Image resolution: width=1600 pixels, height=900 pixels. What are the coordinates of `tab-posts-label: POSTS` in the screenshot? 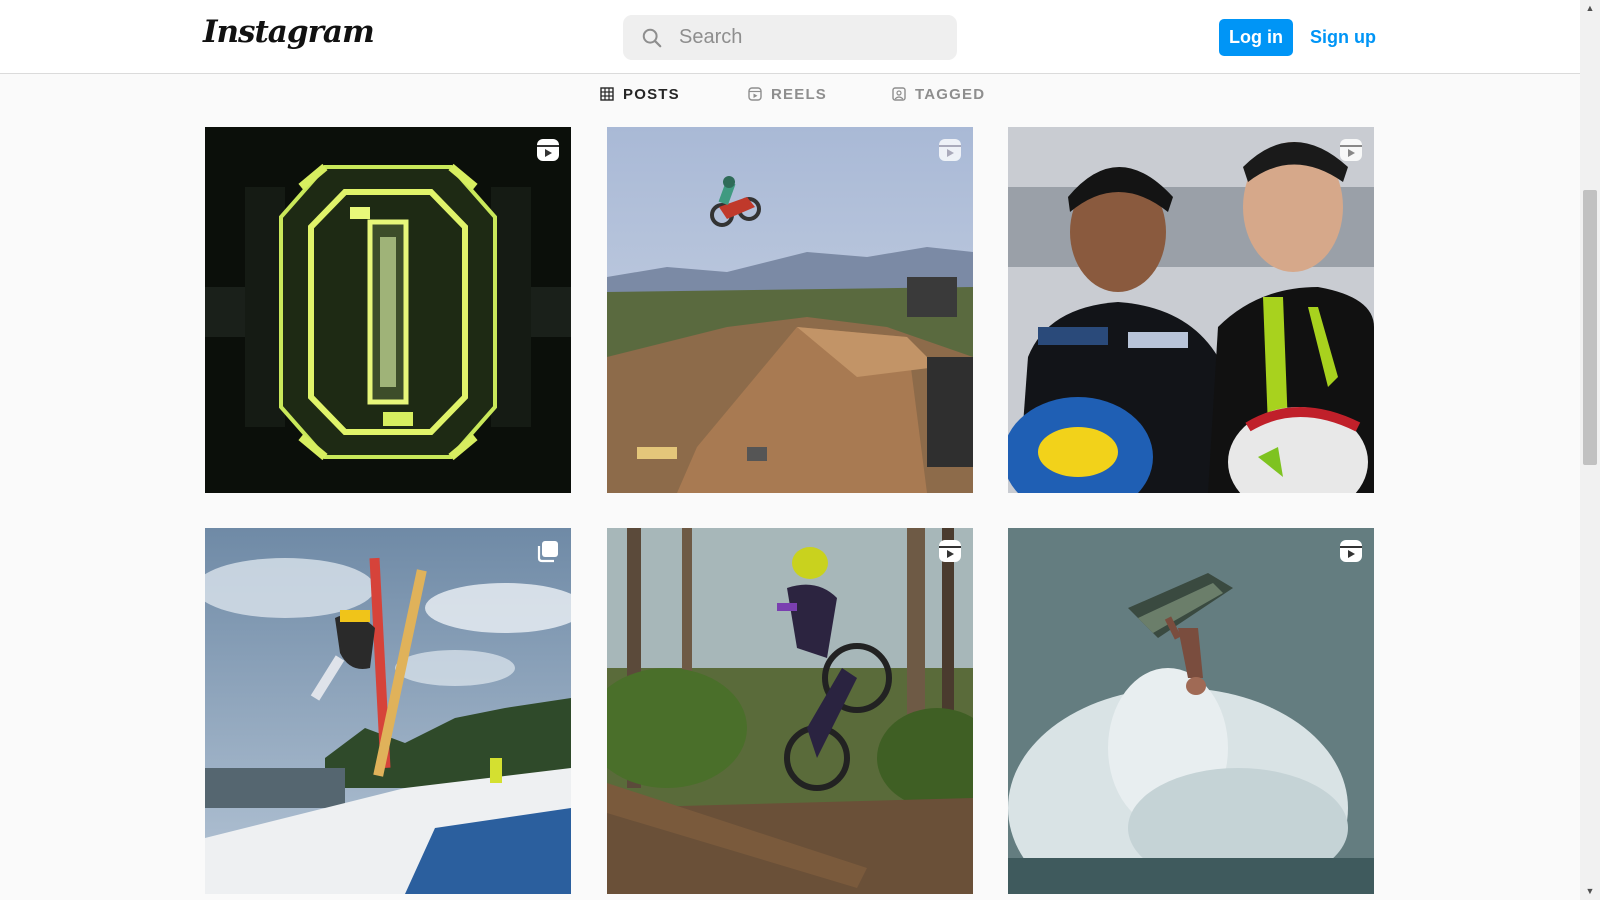 It's located at (651, 94).